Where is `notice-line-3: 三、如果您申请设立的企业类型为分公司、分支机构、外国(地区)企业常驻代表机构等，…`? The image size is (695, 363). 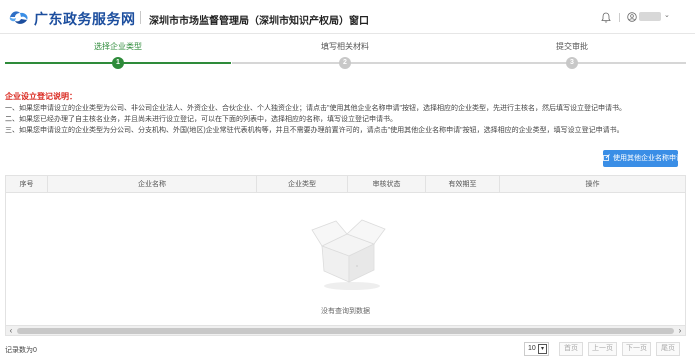 notice-line-3: 三、如果您申请设立的企业类型为分公司、分支机构、外国(地区)企业常驻代表机构等，… is located at coordinates (314, 130).